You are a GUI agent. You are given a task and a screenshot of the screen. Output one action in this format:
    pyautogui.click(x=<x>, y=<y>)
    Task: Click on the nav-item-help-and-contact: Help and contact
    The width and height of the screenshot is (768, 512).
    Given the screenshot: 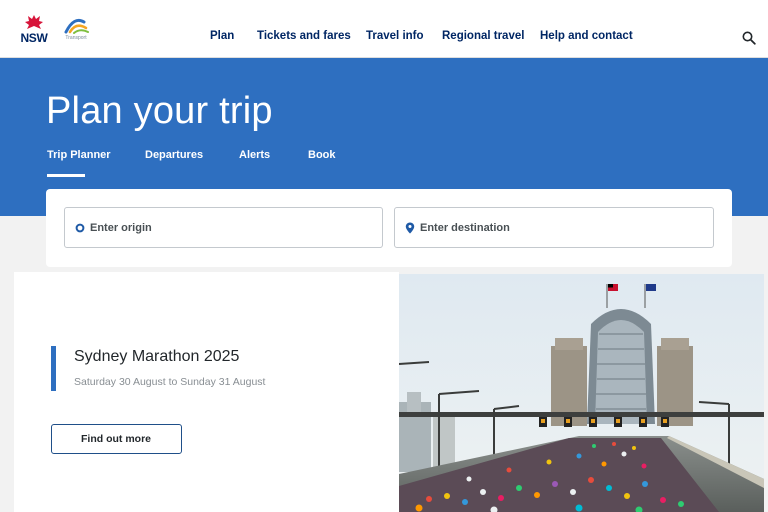 What is the action you would take?
    pyautogui.click(x=586, y=36)
    